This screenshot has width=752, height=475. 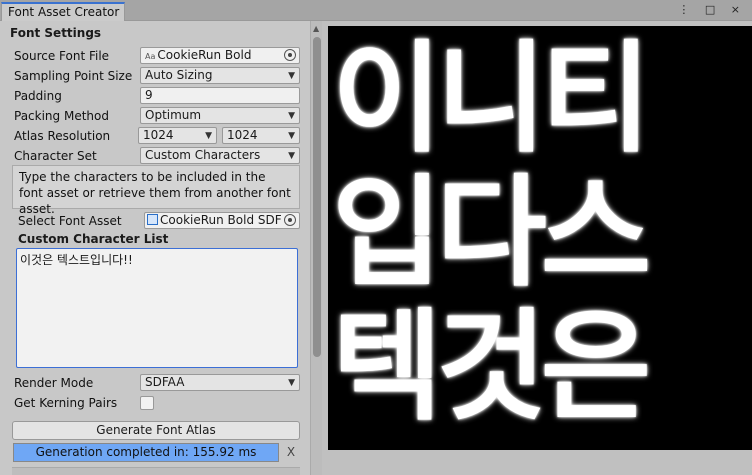 What do you see at coordinates (261, 135) in the screenshot?
I see `atlas-height-dropdown: 1024 ▼` at bounding box center [261, 135].